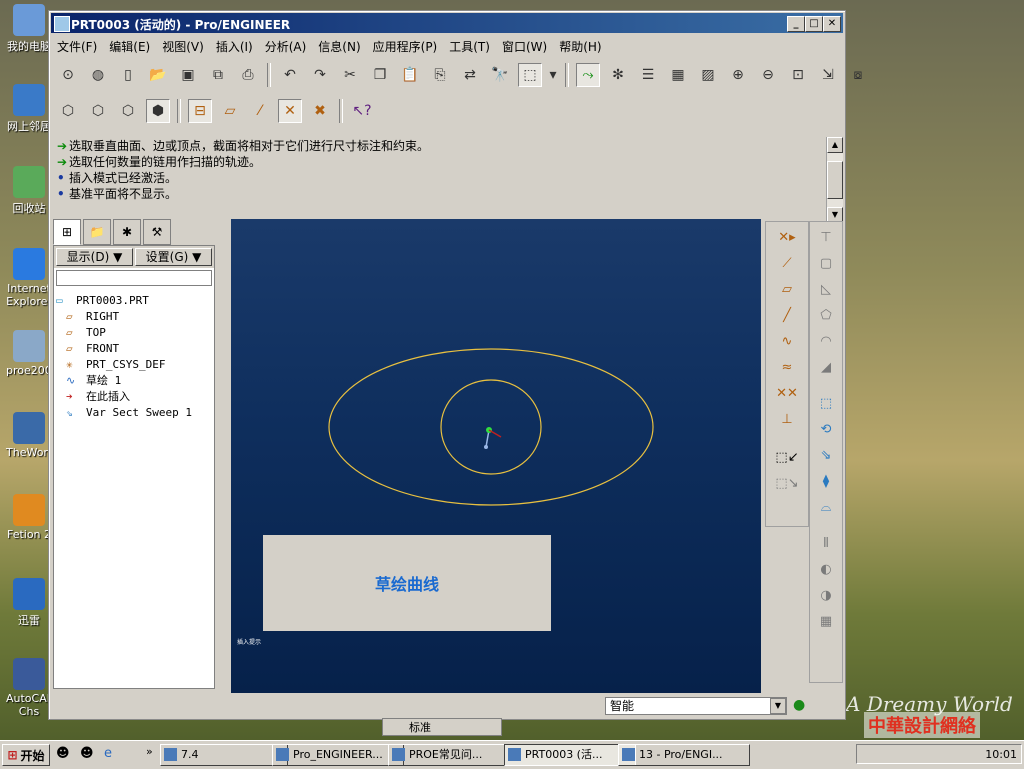 Image resolution: width=1024 pixels, height=769 pixels. I want to click on desktop-icon: 我的电脑, so click(29, 29).